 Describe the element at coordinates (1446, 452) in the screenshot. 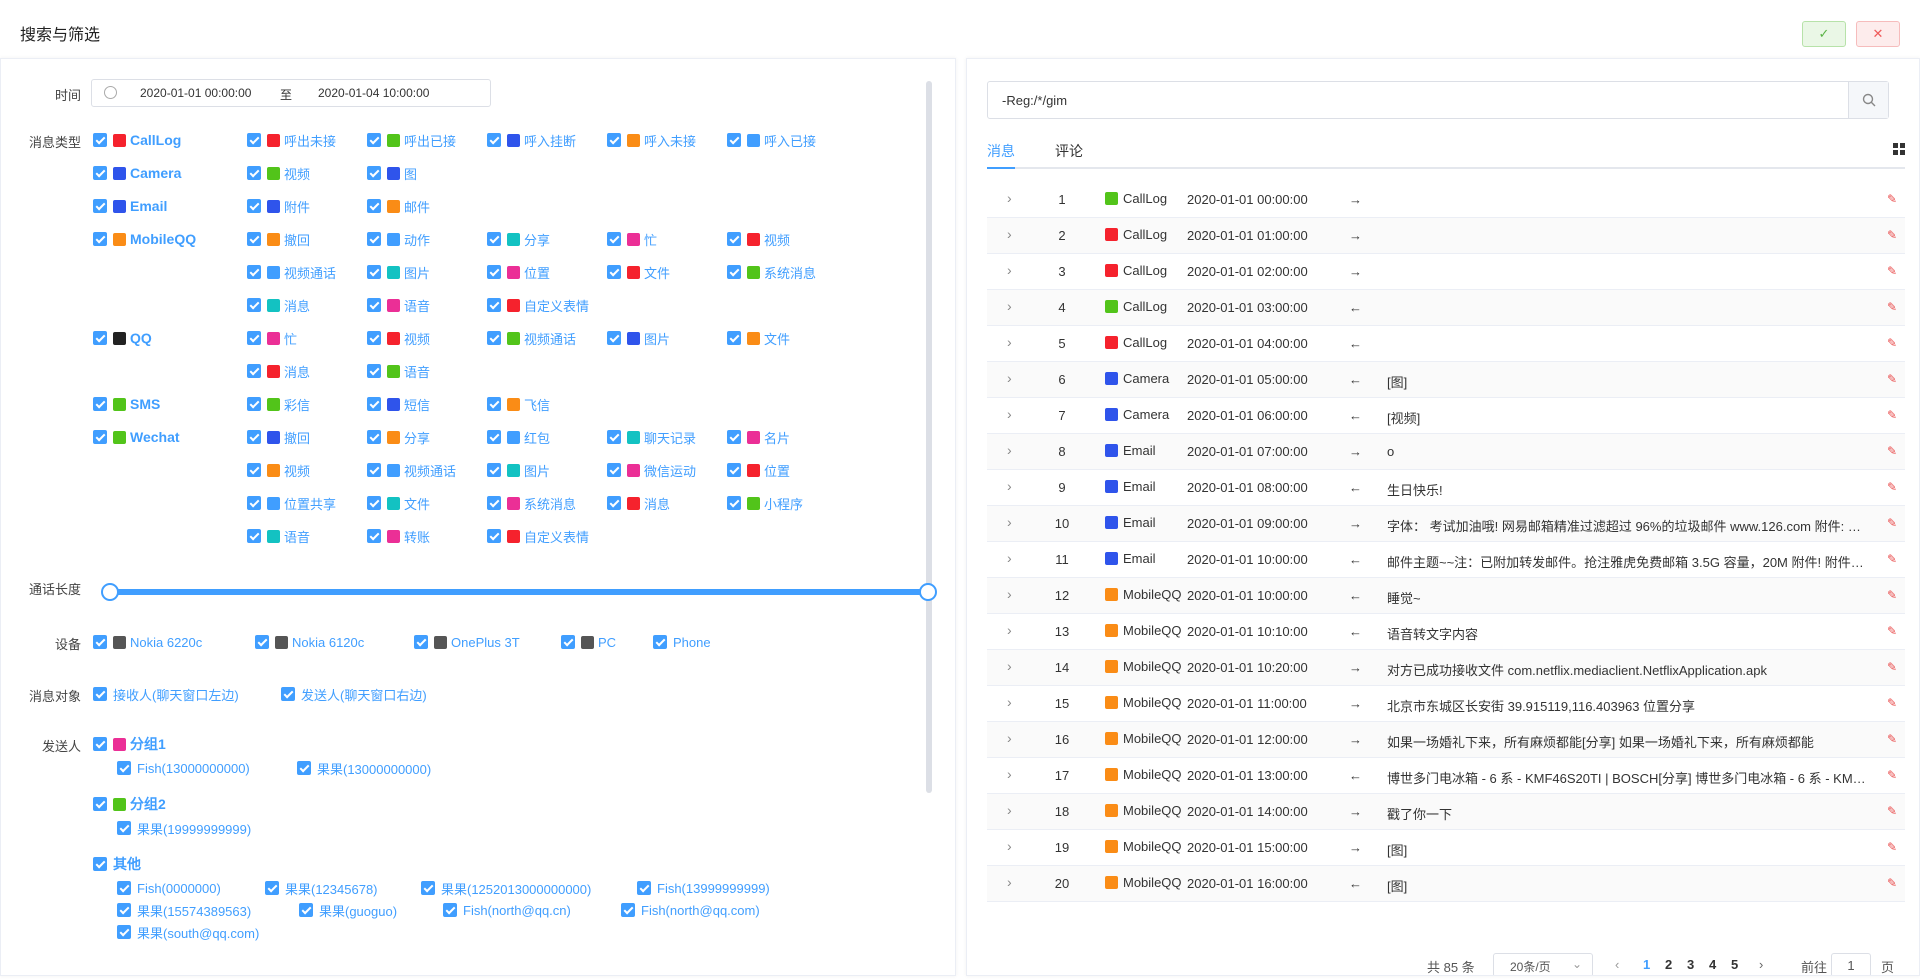

I see `table-row: › 8 Email 2020-01-01 07:00:00 → o ✎` at that location.